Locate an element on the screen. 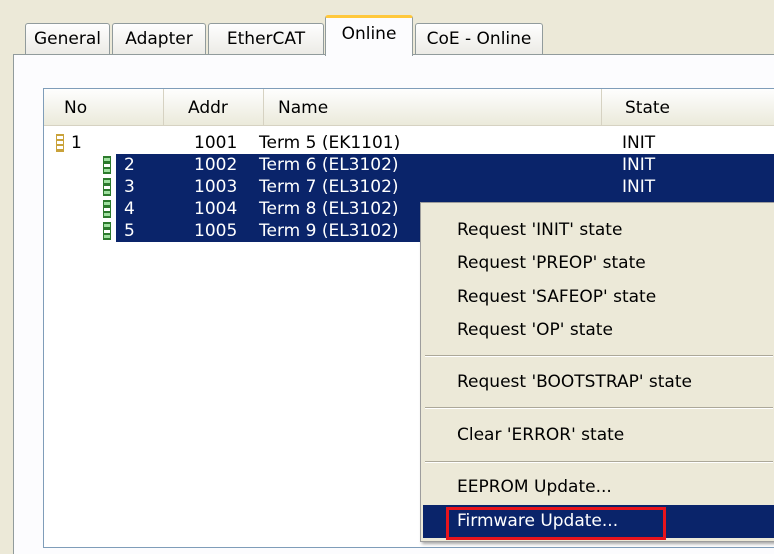 This screenshot has width=774, height=554. list-header: No Addr Name State is located at coordinates (409, 107).